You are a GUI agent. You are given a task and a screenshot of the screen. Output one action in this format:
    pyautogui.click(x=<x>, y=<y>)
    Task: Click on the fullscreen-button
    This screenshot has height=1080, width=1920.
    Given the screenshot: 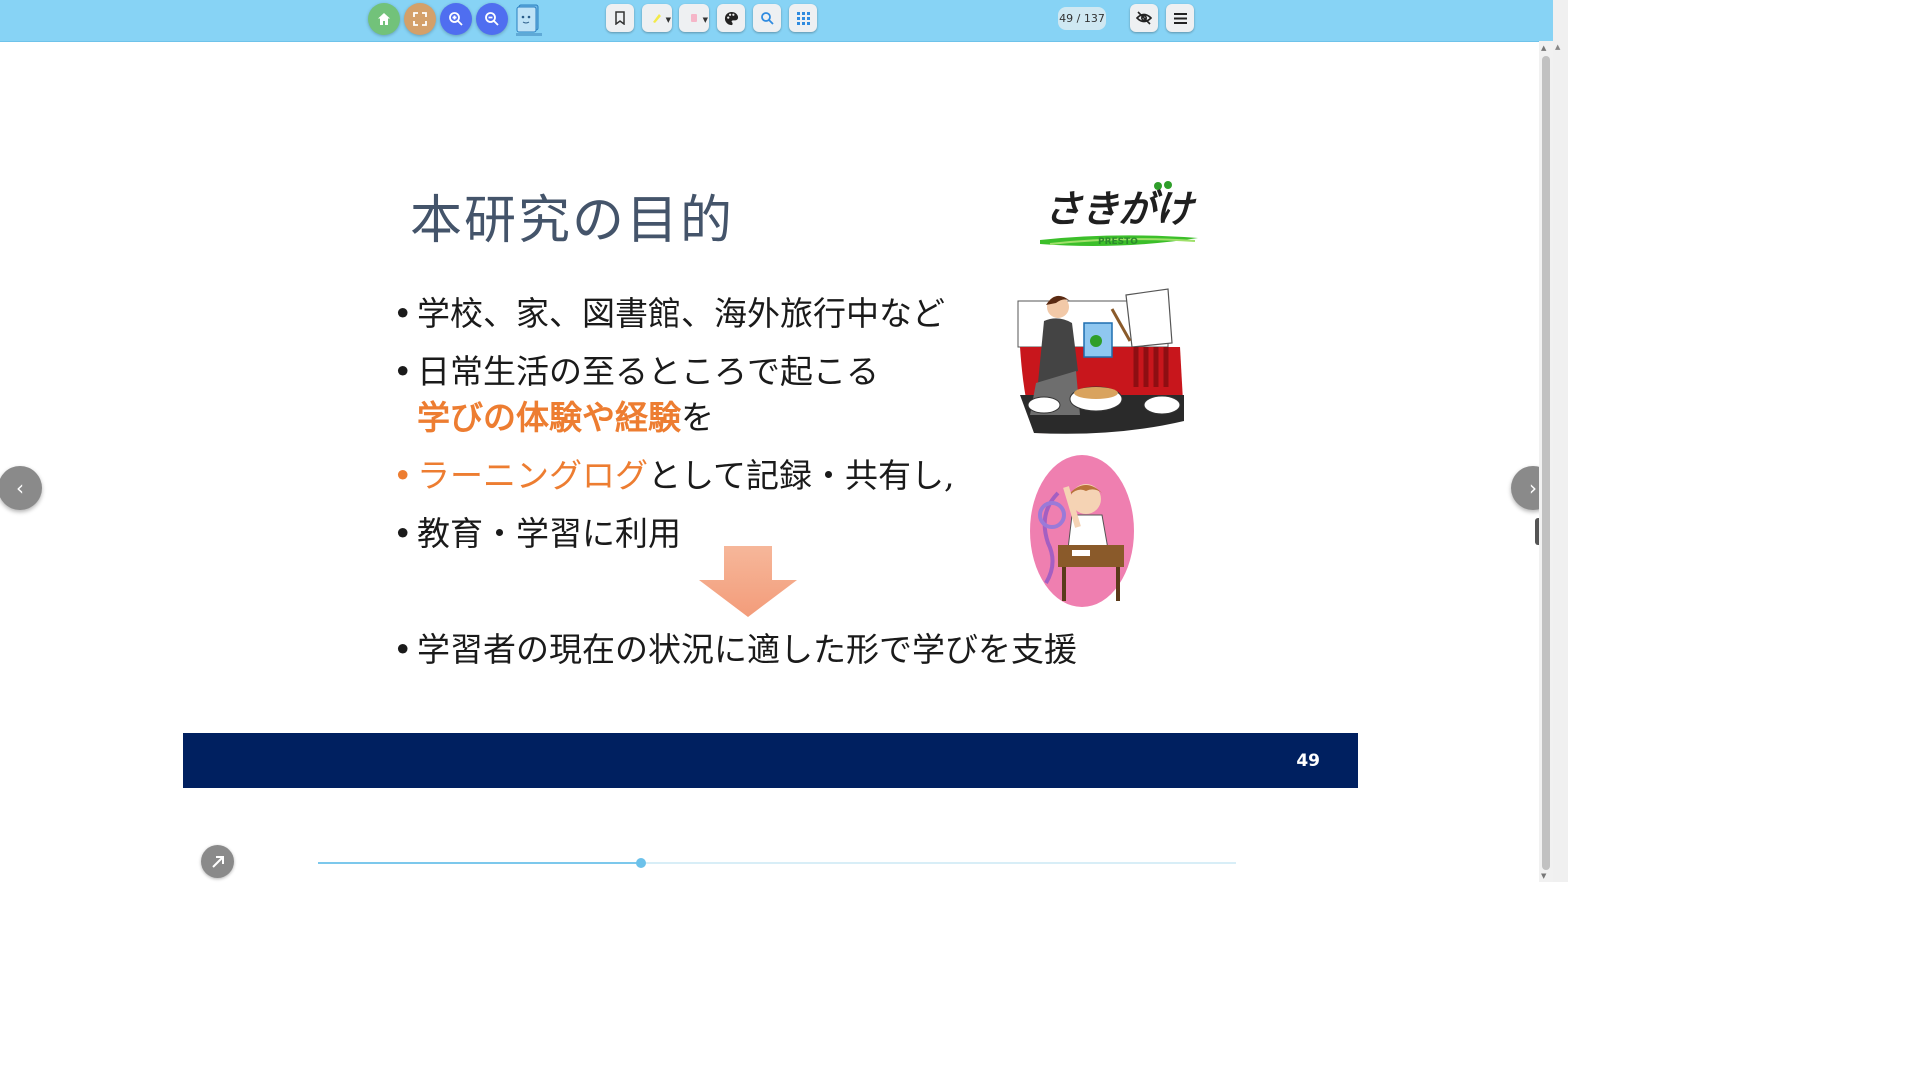 What is the action you would take?
    pyautogui.click(x=420, y=19)
    